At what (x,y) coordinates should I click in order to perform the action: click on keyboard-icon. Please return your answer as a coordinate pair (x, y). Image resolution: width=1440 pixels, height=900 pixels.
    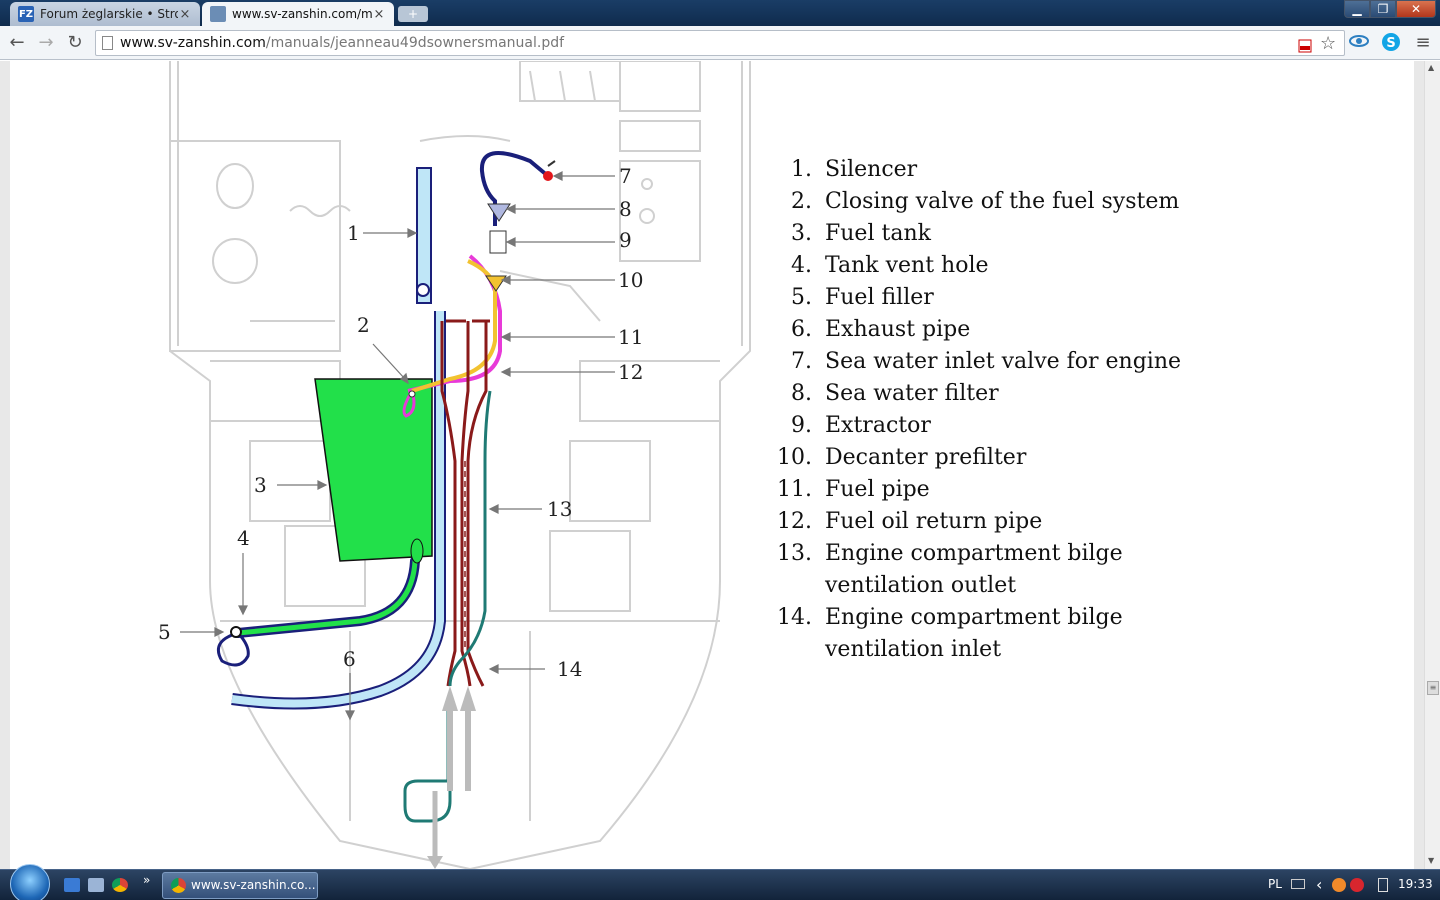
    Looking at the image, I should click on (1298, 884).